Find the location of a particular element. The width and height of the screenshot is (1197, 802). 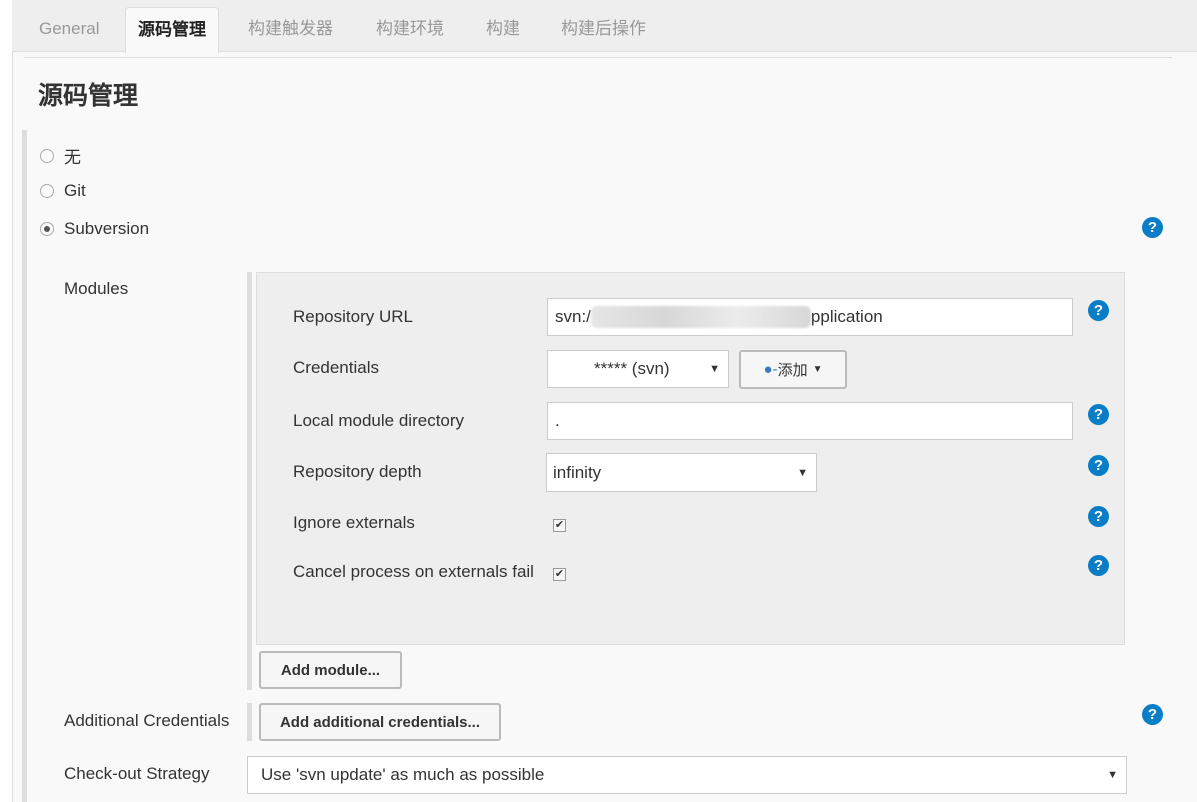

repository-url-input: svn:/ pplication is located at coordinates (810, 317).